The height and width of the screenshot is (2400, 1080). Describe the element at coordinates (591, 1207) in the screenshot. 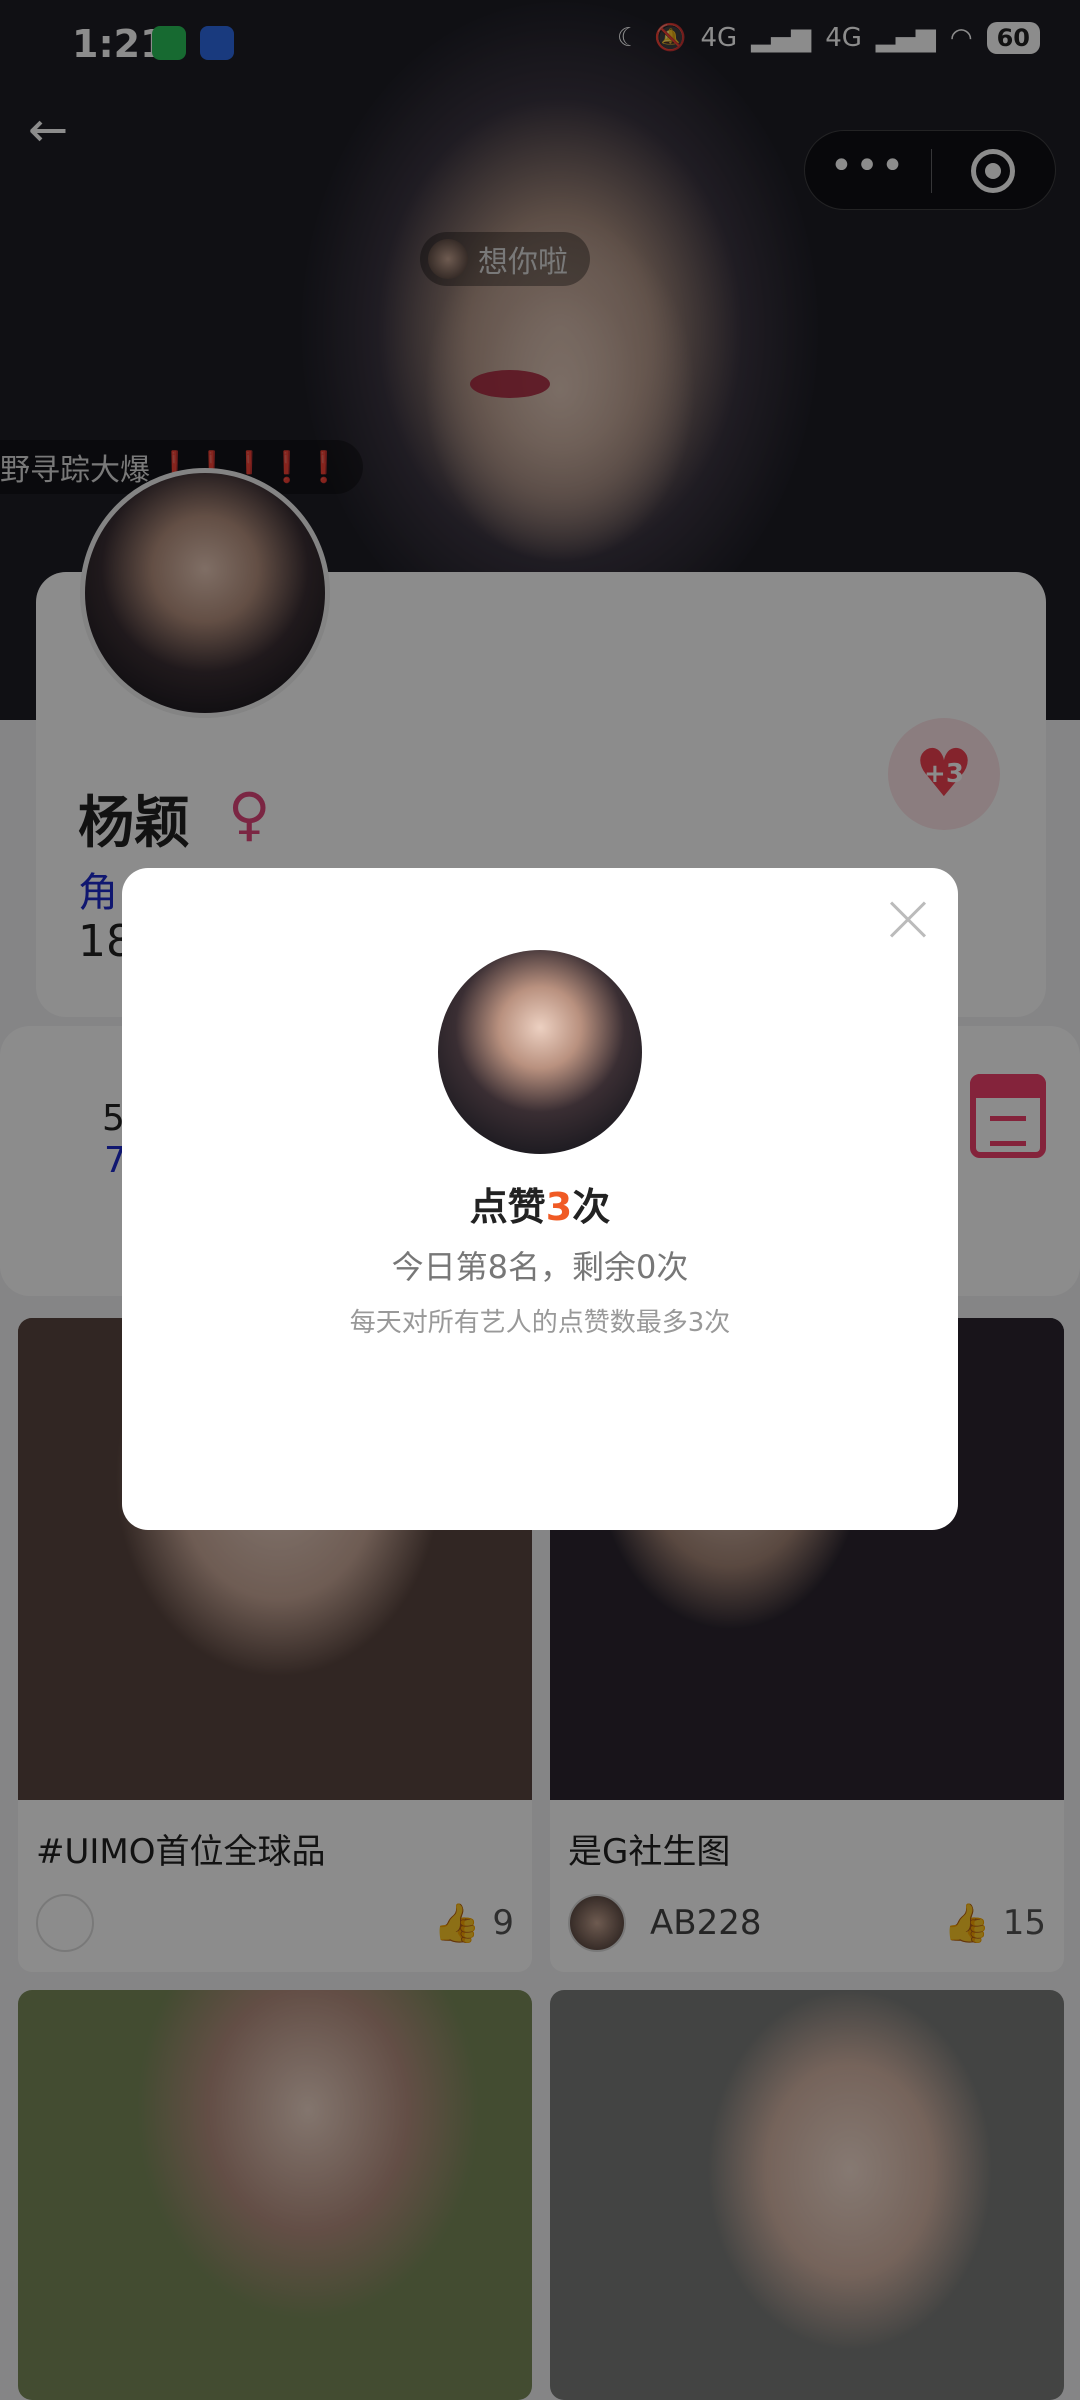

I see `dialog-title-suffix: 次` at that location.